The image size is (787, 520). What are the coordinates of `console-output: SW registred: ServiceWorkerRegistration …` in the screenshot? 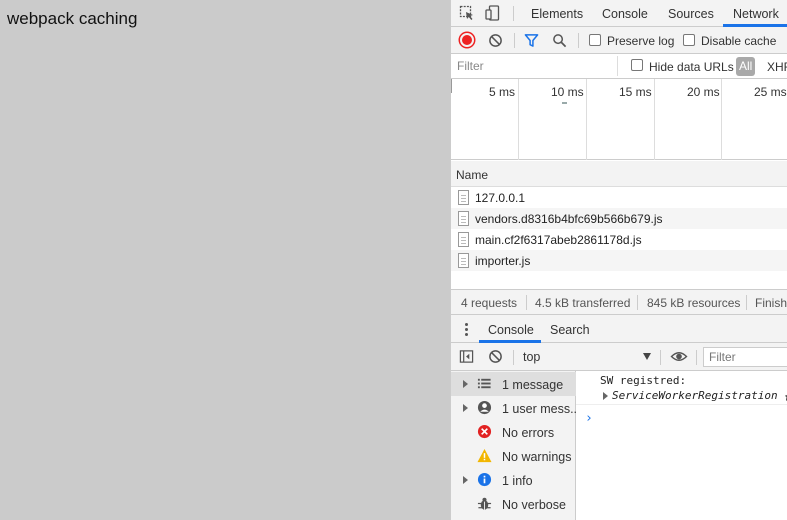 It's located at (681, 445).